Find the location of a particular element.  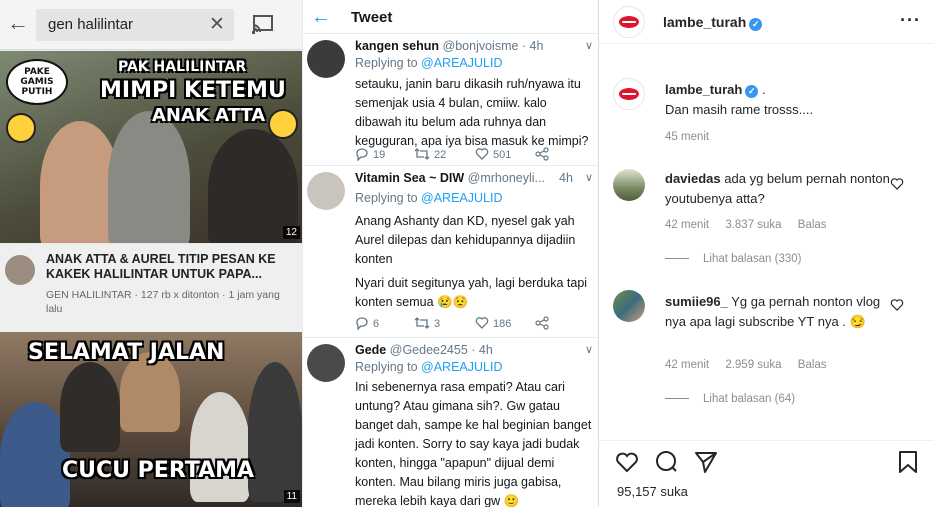

comment-icon is located at coordinates (666, 462).